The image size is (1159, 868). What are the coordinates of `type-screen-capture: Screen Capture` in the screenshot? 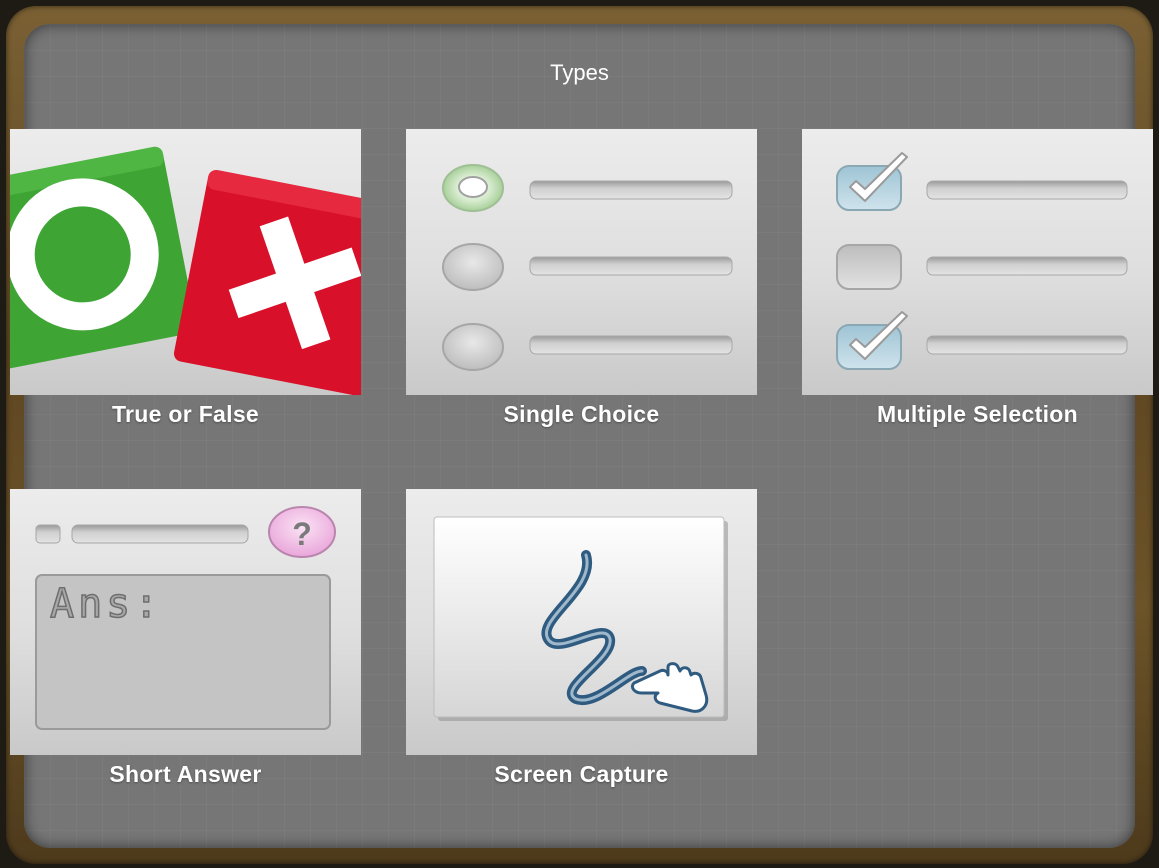 It's located at (581, 638).